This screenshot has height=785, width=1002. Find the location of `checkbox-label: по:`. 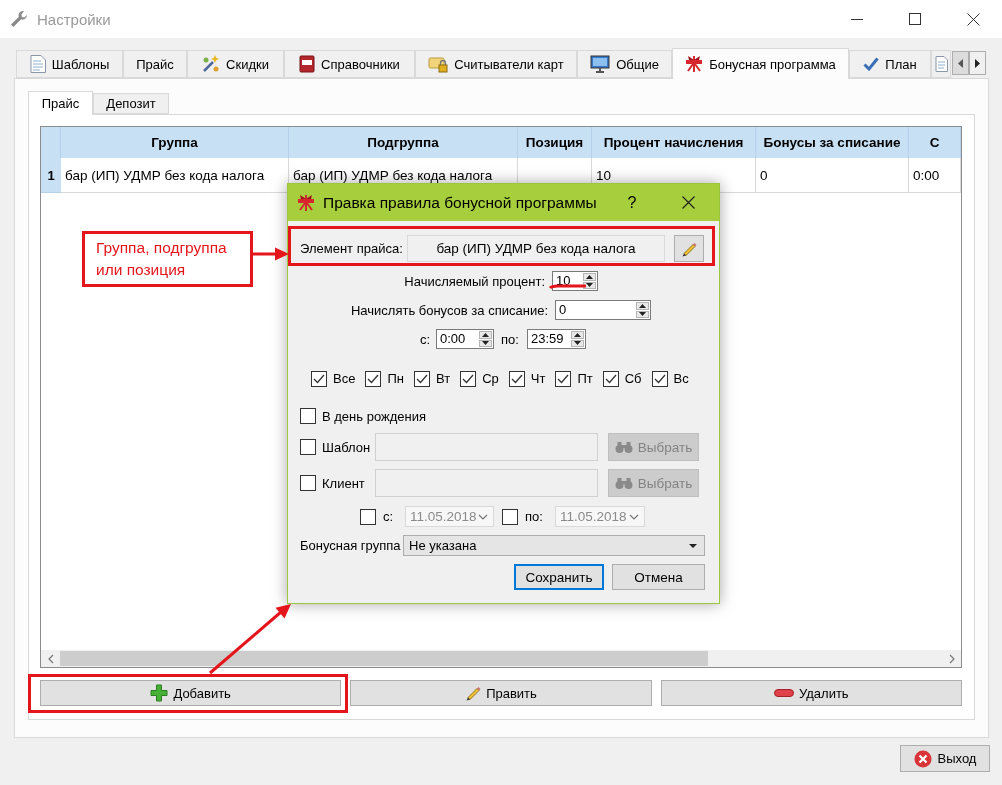

checkbox-label: по: is located at coordinates (534, 516).